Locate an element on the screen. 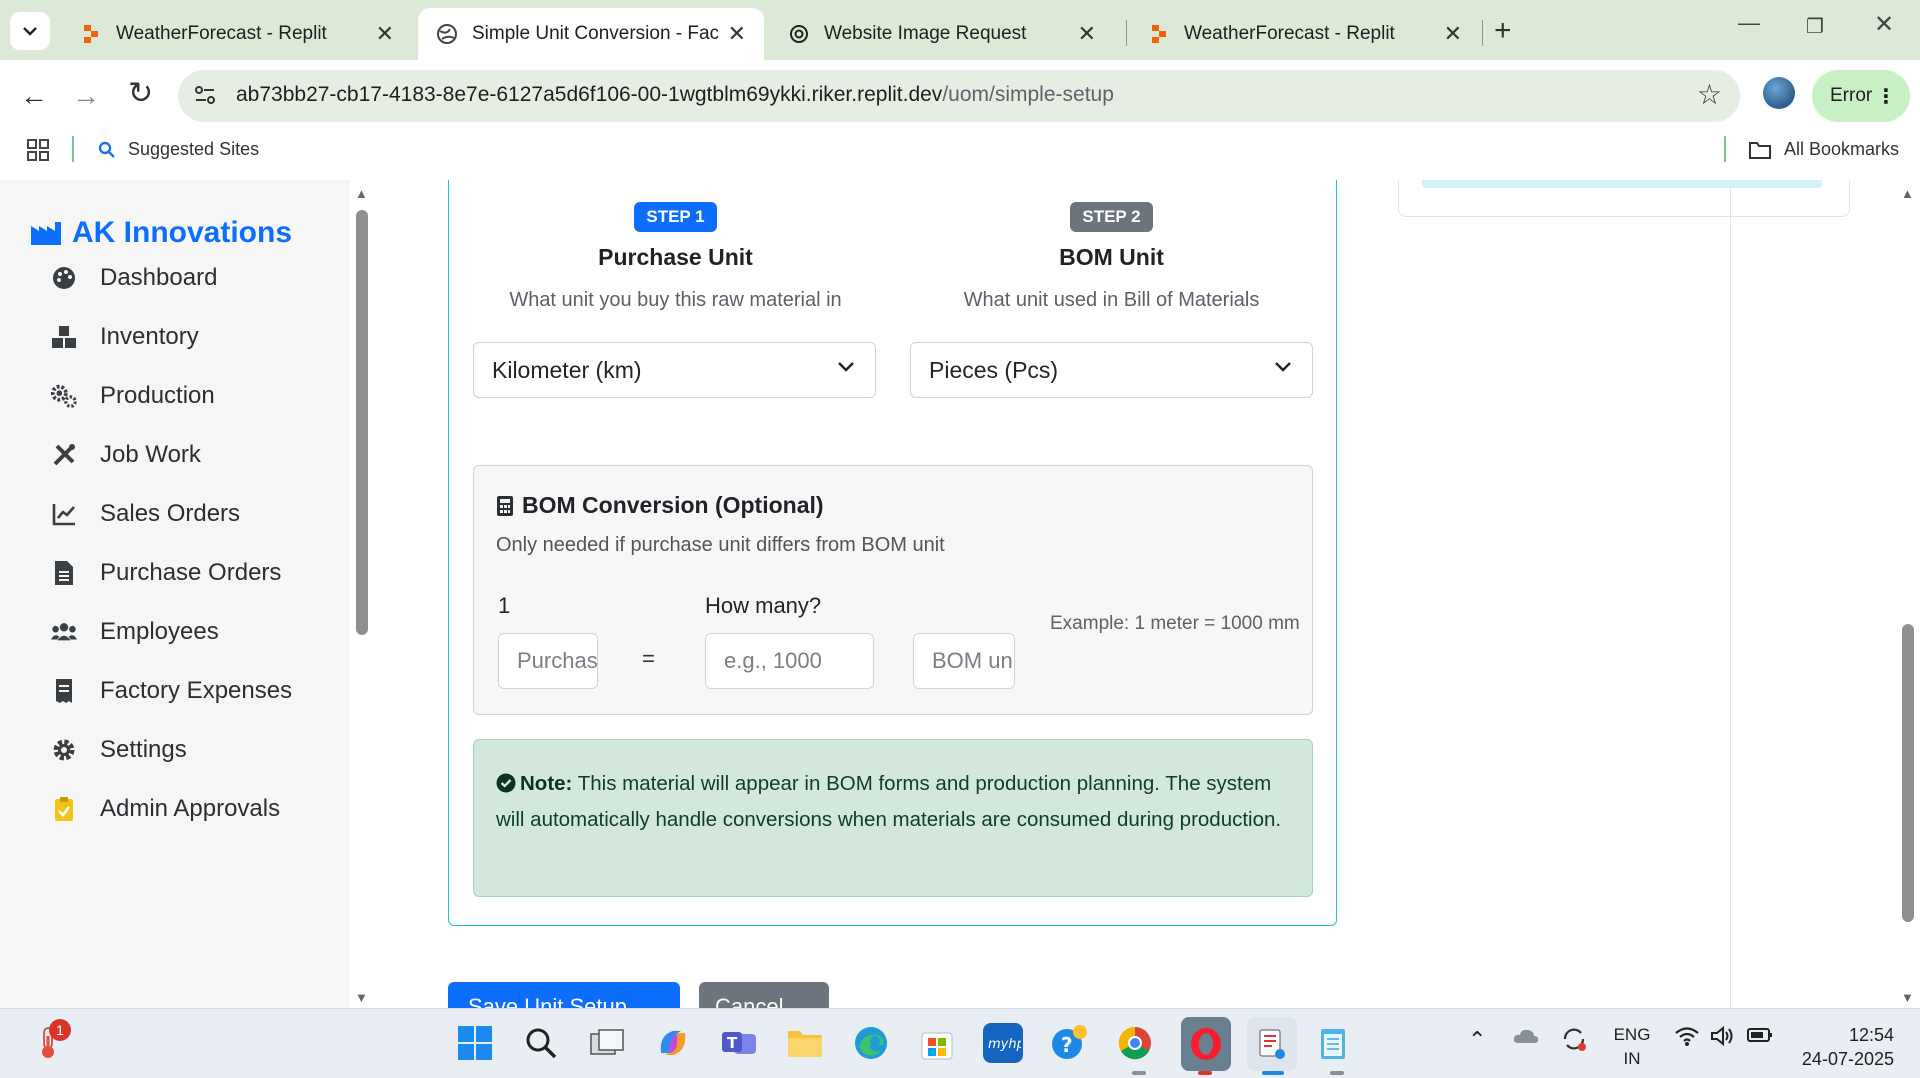  purchase-unit-placeholder: Purchase unit is located at coordinates (557, 660).